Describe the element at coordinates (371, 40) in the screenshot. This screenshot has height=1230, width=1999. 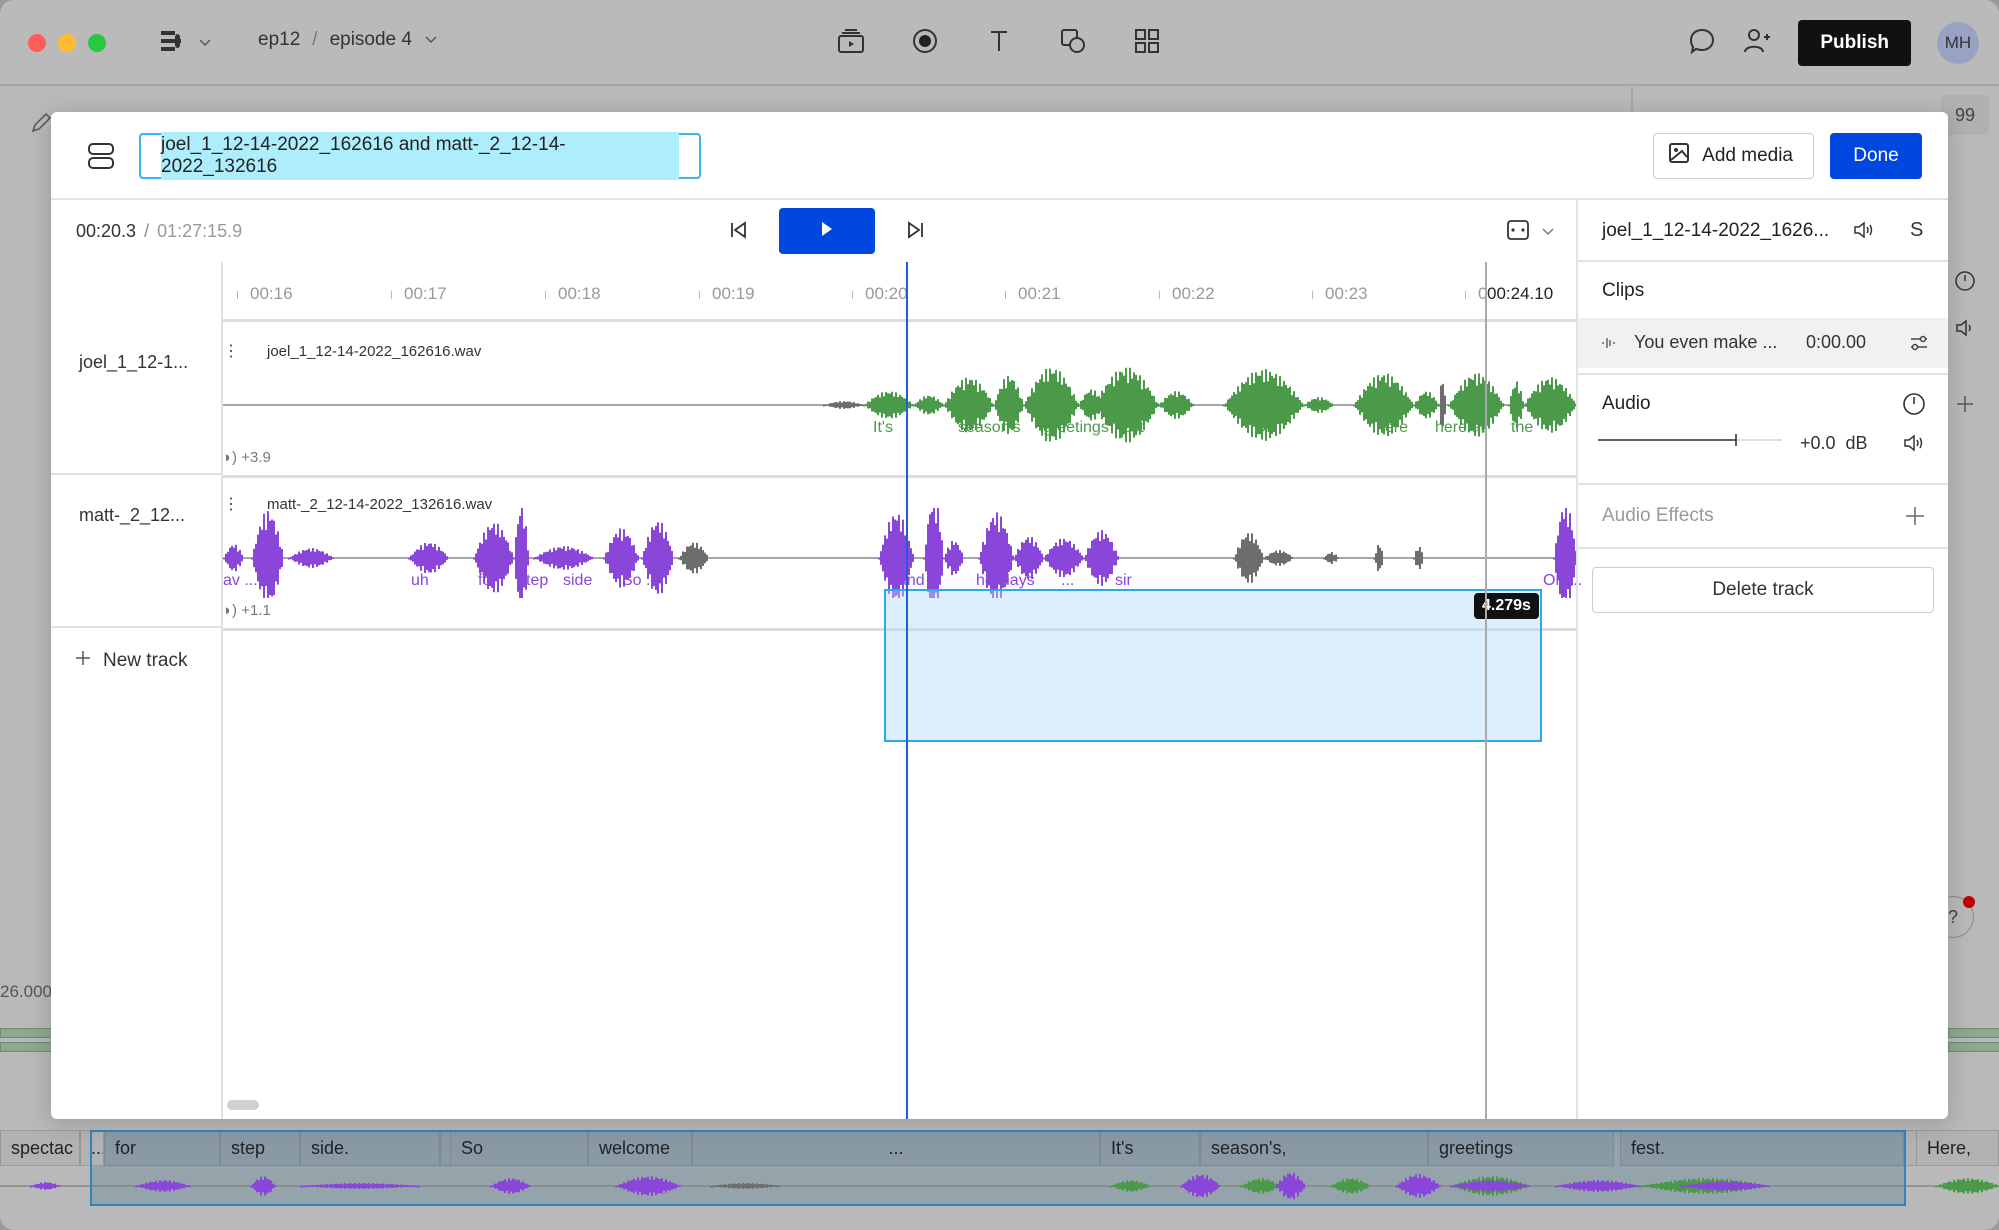
I see `breadcrumb-episode: episode 4` at that location.